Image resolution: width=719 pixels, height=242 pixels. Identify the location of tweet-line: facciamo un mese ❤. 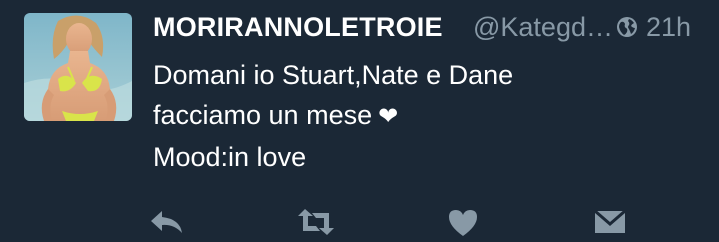
(423, 116).